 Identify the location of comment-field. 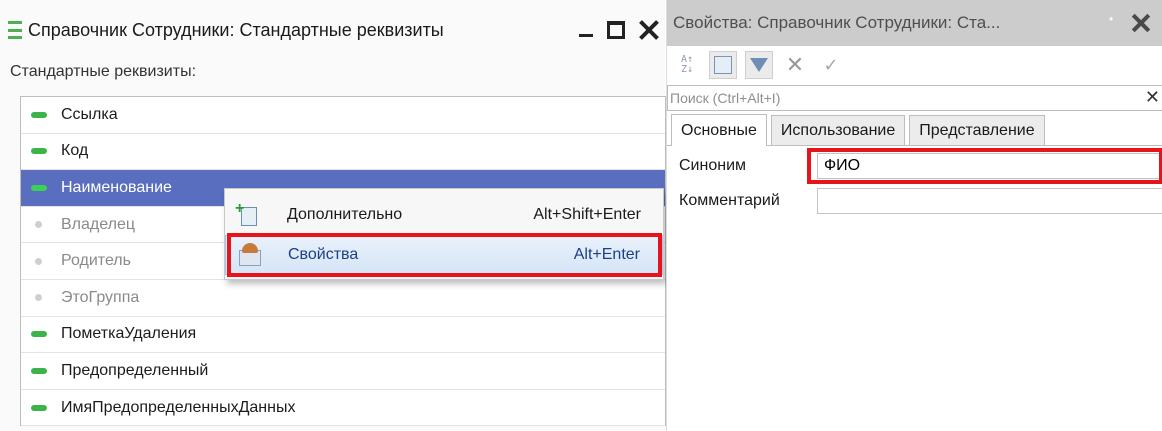
(989, 201).